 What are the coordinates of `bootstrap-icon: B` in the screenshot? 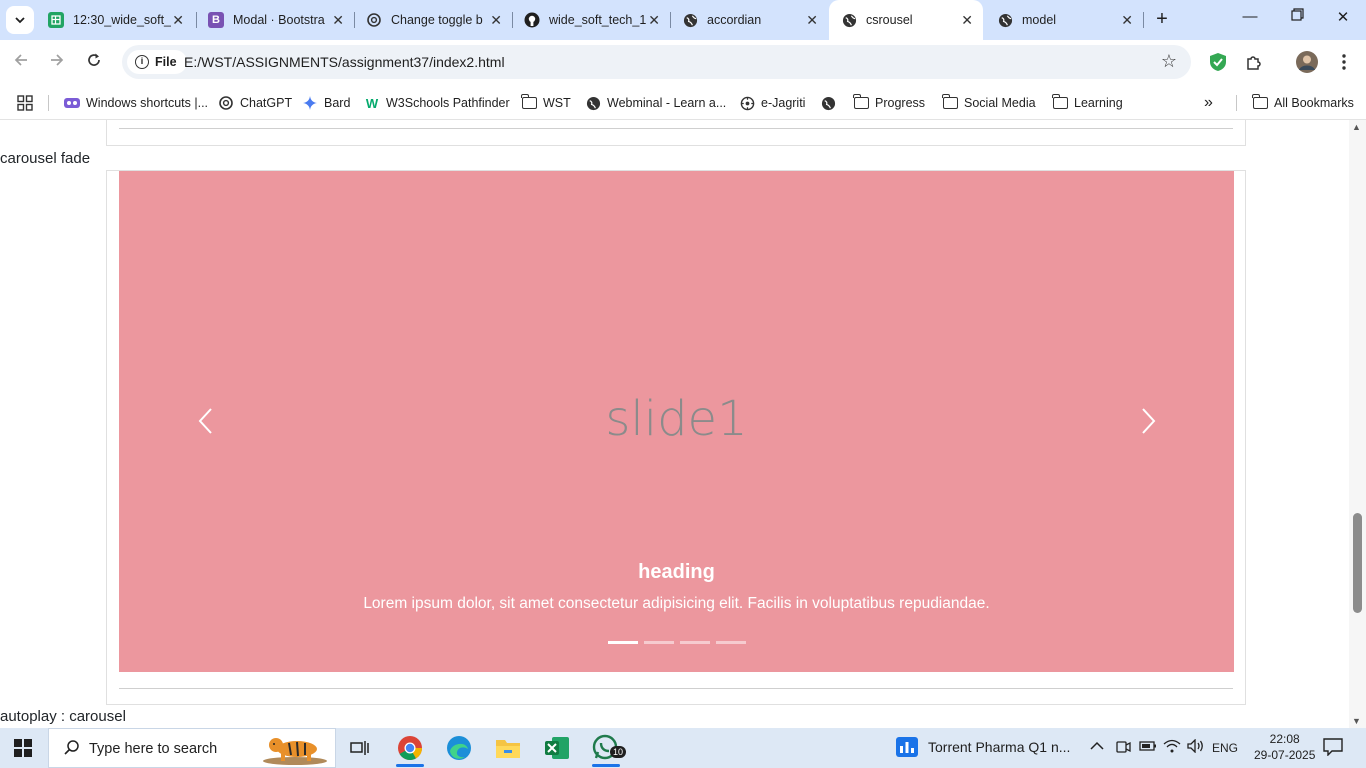 It's located at (216, 20).